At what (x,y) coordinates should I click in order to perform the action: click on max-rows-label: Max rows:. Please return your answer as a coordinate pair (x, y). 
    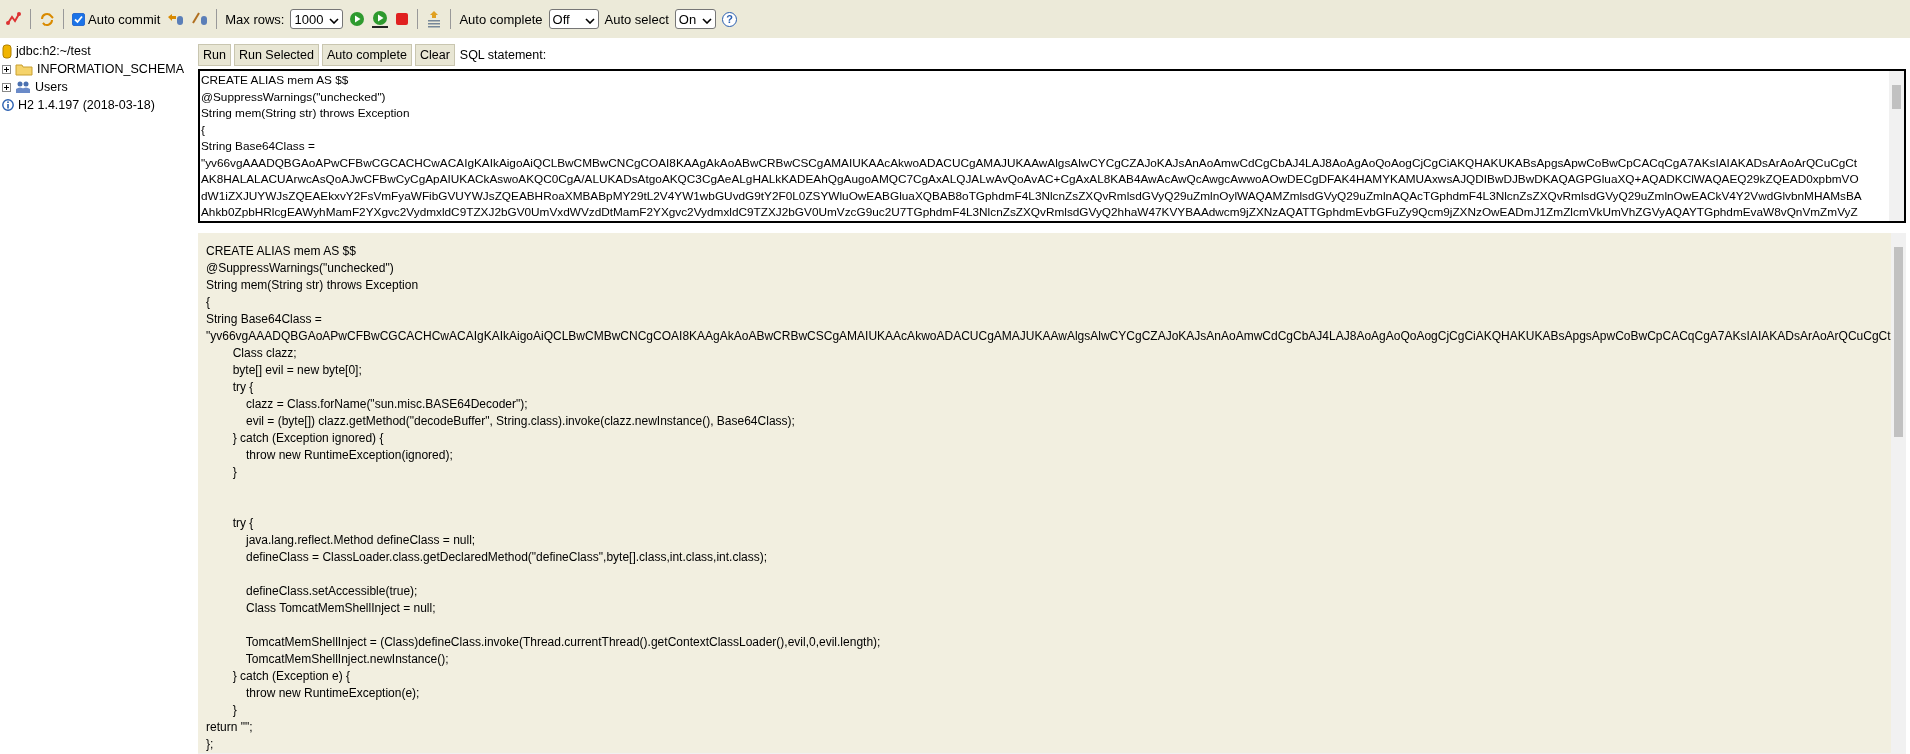
    Looking at the image, I should click on (255, 19).